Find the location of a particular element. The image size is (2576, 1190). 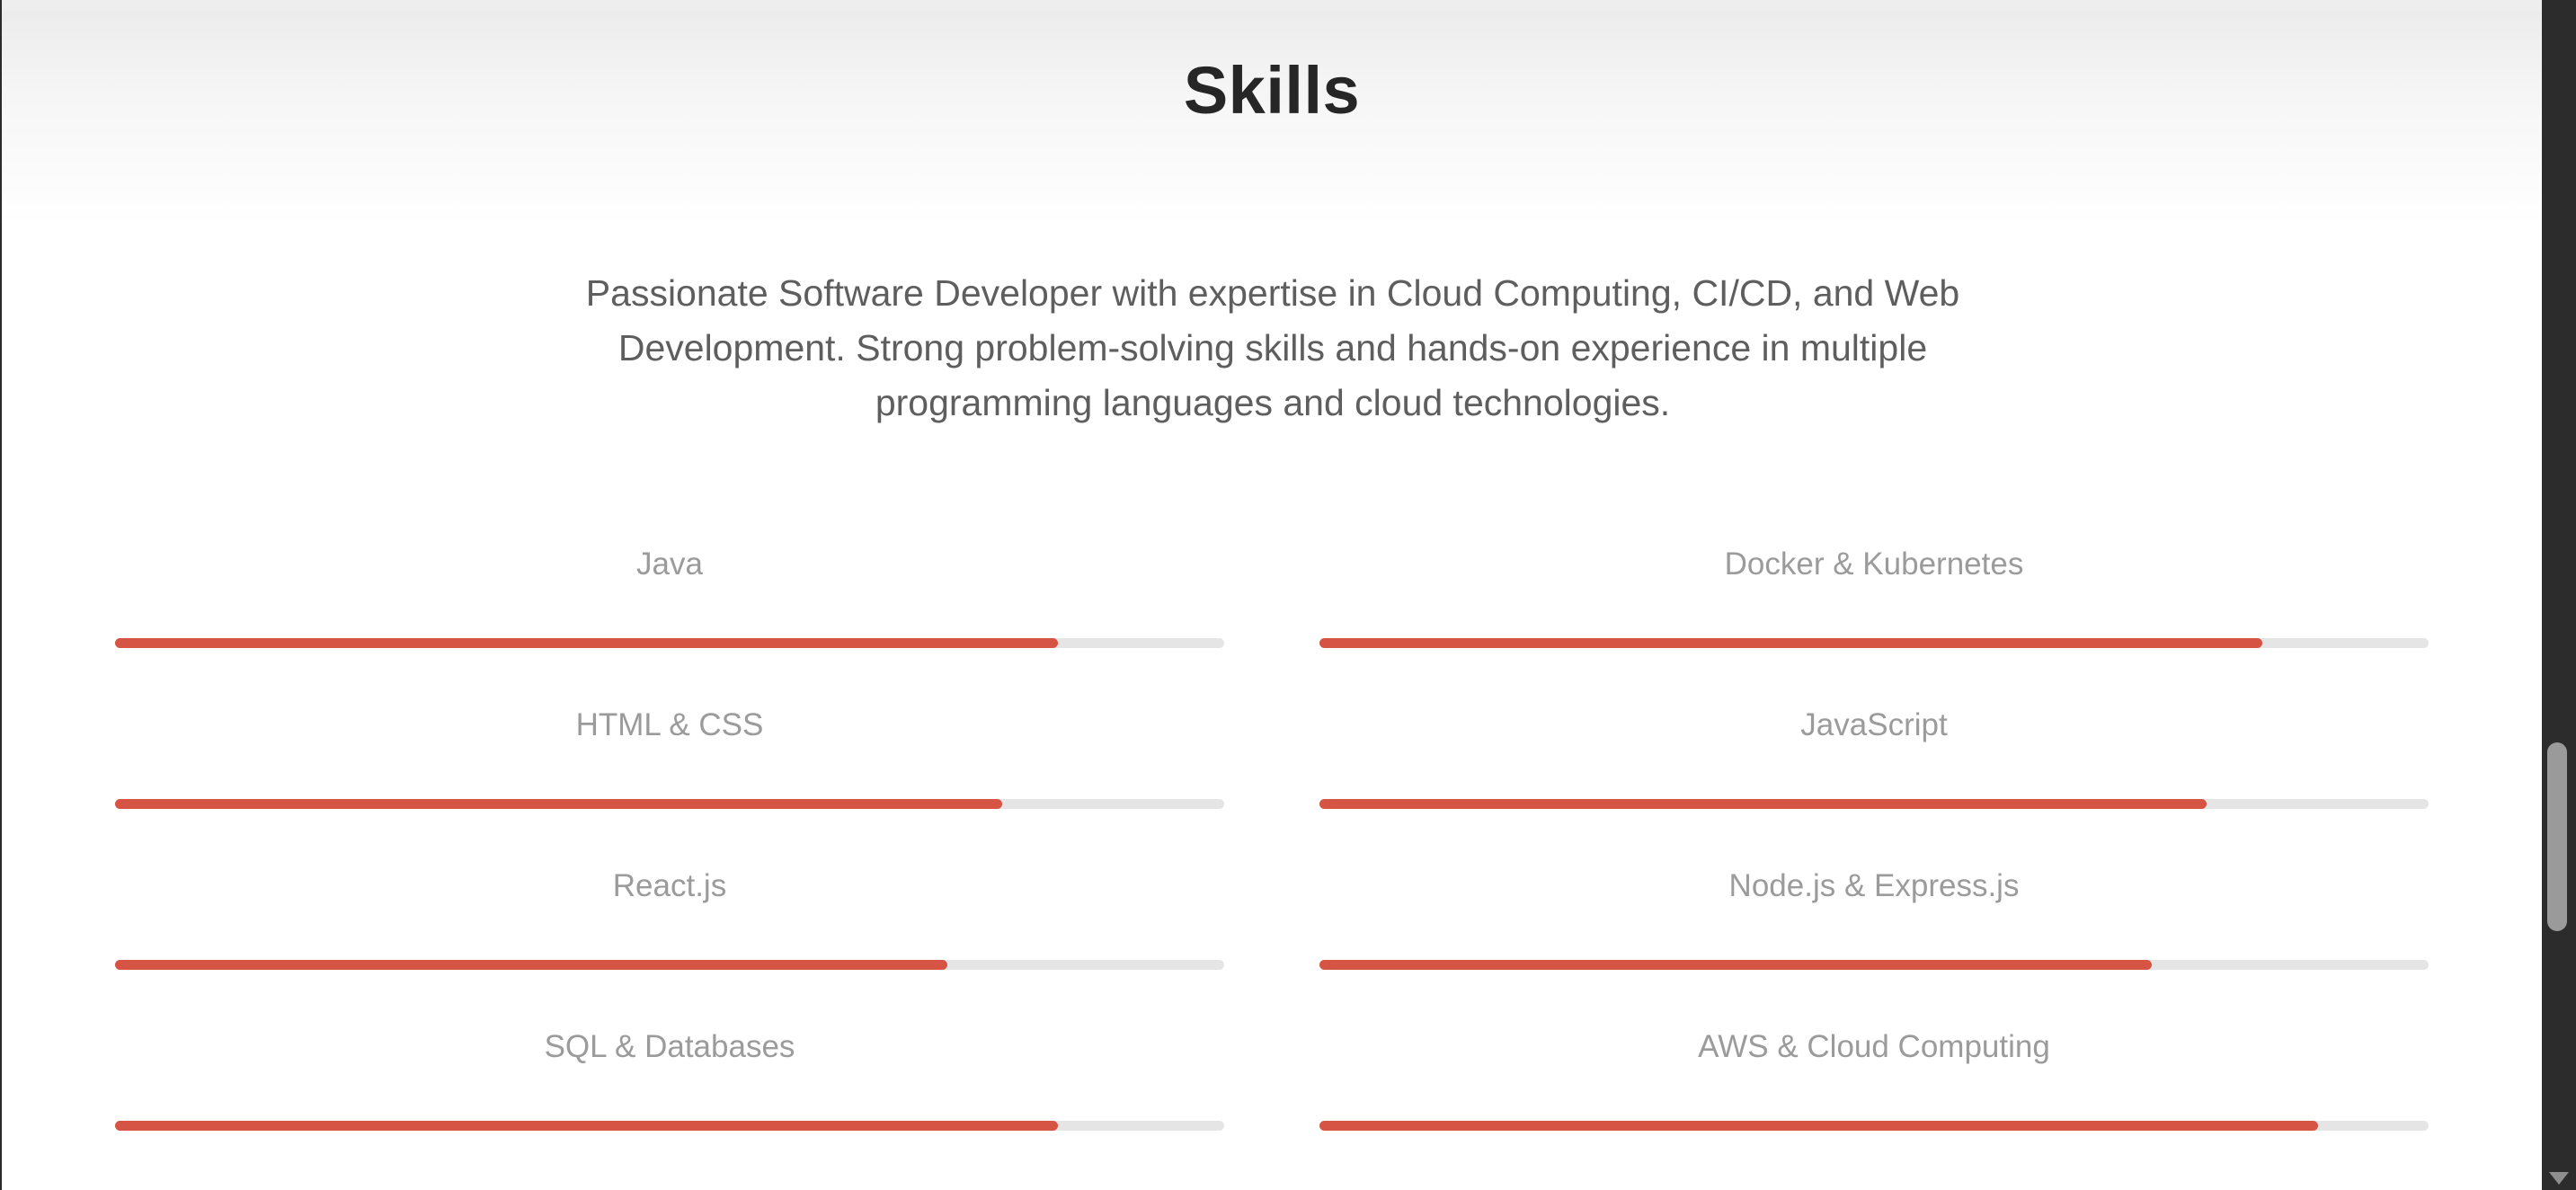

skill-name: SQL & Databases is located at coordinates (669, 1047).